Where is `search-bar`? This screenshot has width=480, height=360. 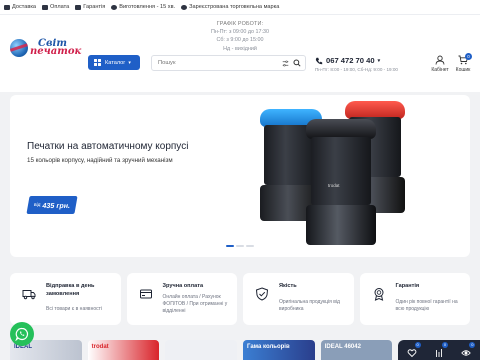 search-bar is located at coordinates (228, 63).